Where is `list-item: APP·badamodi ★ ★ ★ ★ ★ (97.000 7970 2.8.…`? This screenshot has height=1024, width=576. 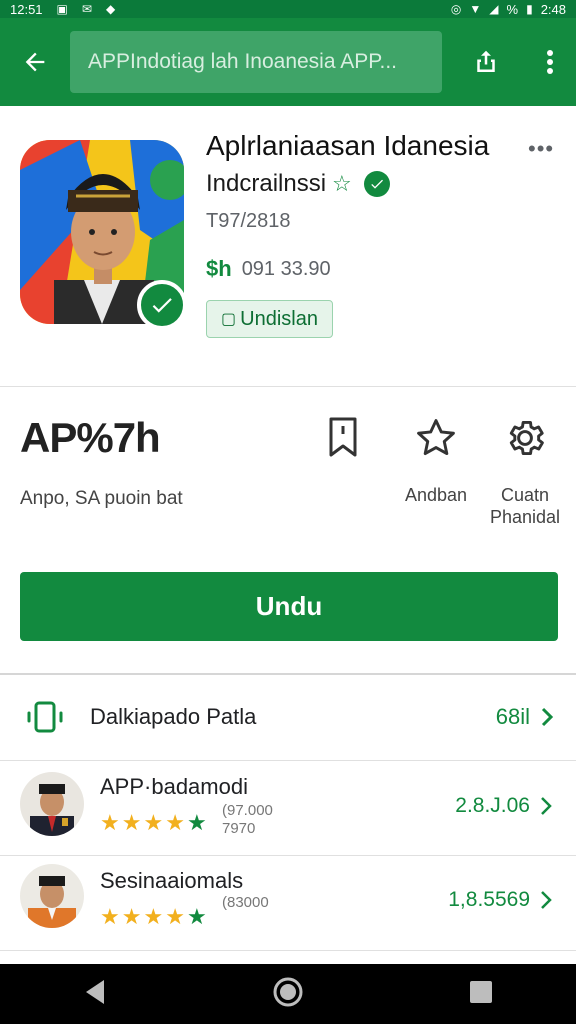 list-item: APP·badamodi ★ ★ ★ ★ ★ (97.000 7970 2.8.… is located at coordinates (288, 809).